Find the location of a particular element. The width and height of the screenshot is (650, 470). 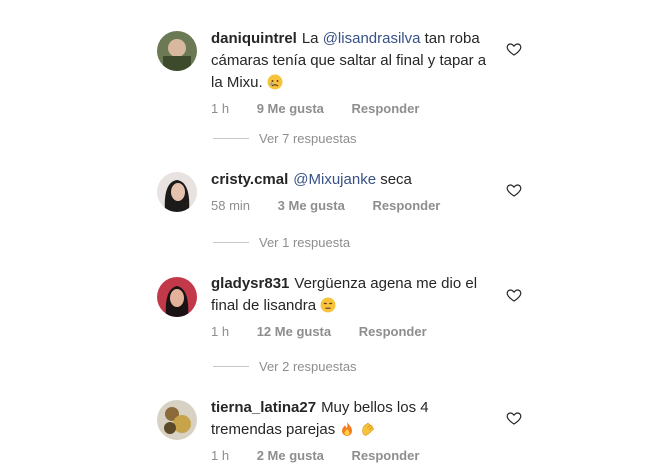

view-replies-label: Ver 2 respuestas is located at coordinates (308, 366).